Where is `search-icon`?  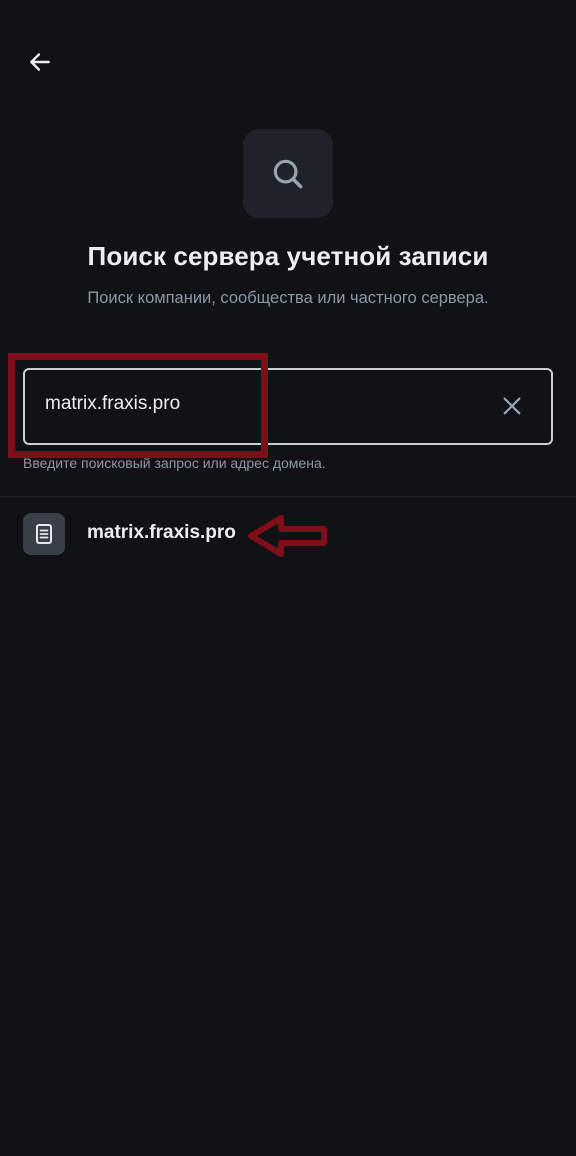 search-icon is located at coordinates (288, 173).